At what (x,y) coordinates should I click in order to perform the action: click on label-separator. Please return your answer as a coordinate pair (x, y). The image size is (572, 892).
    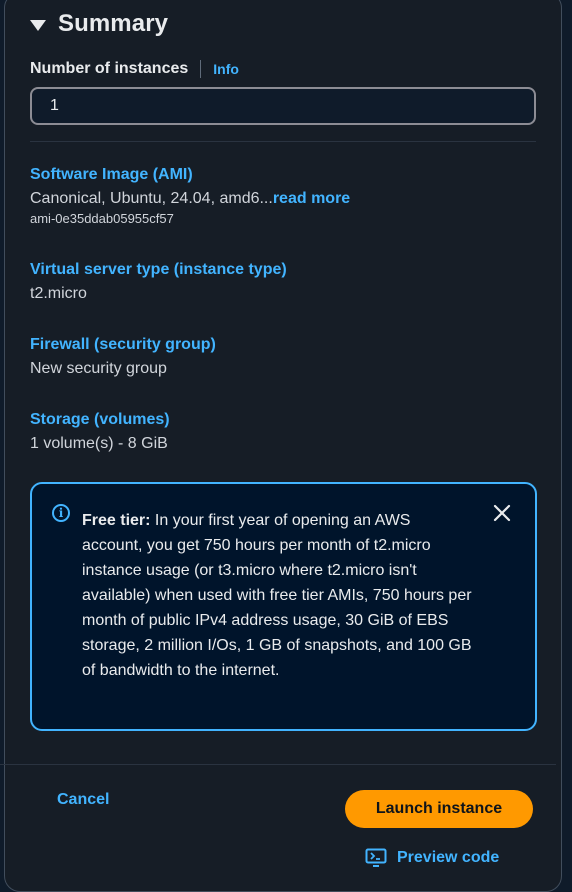
    Looking at the image, I should click on (201, 69).